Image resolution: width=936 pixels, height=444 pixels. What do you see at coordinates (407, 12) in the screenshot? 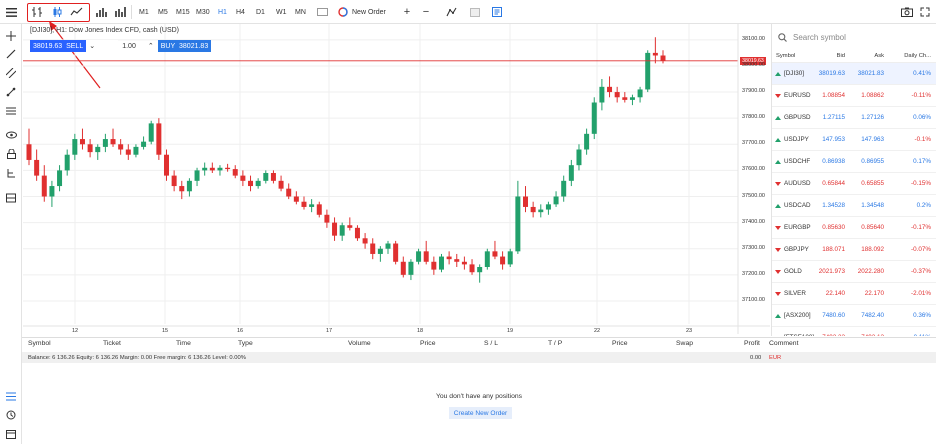
I see `zoom-in-button: +` at bounding box center [407, 12].